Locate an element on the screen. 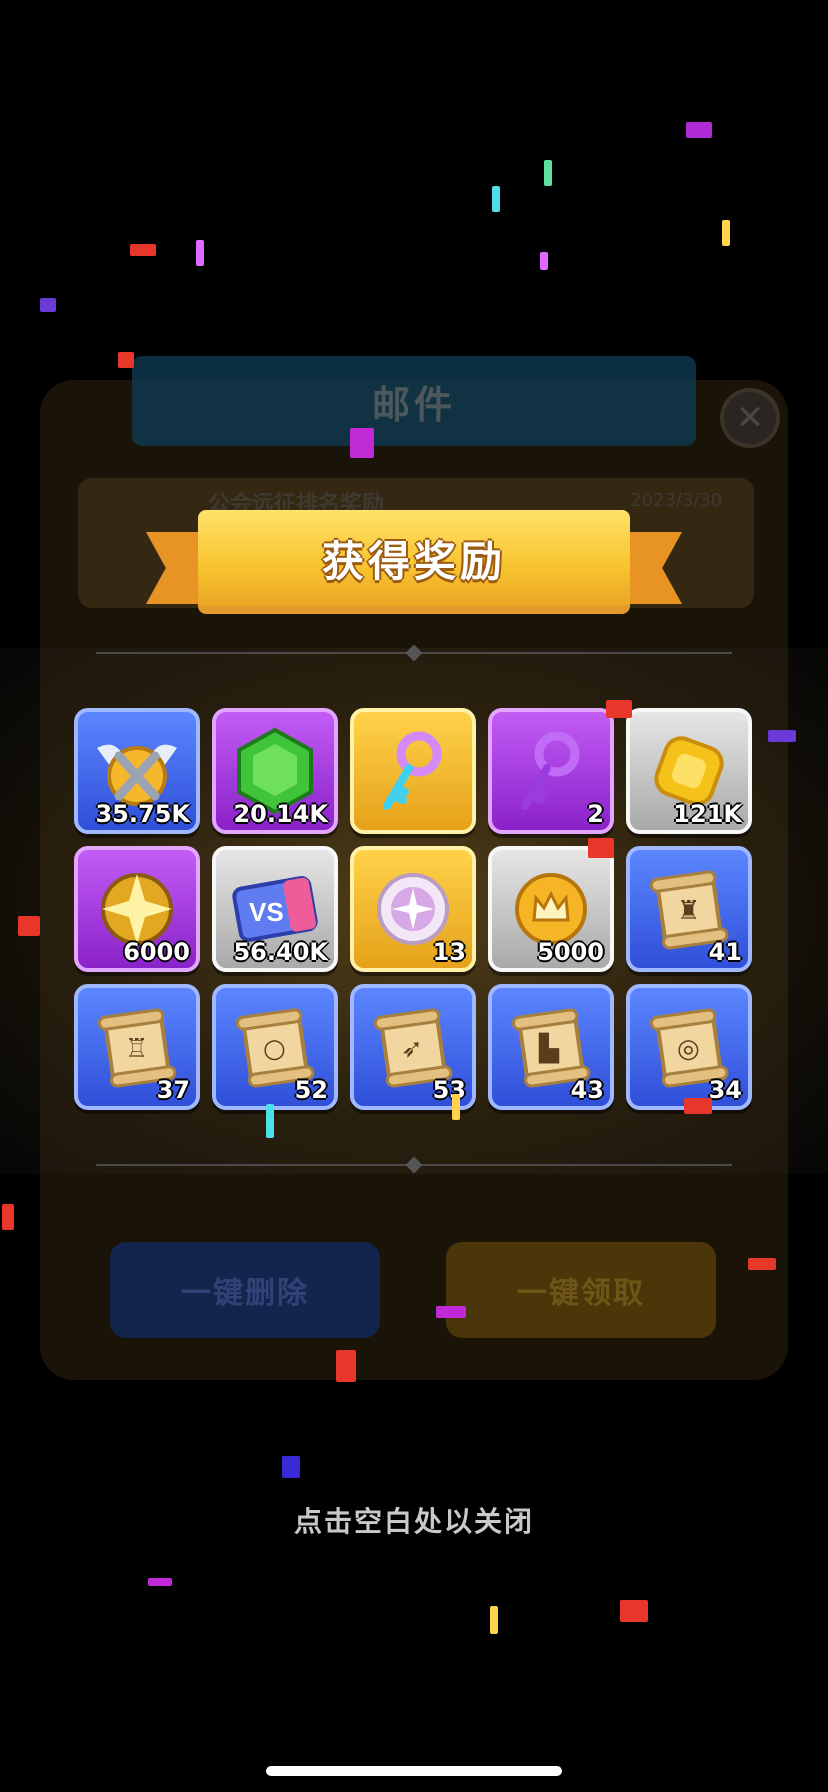 The width and height of the screenshot is (828, 1792). reward-count: 35.75K is located at coordinates (142, 814).